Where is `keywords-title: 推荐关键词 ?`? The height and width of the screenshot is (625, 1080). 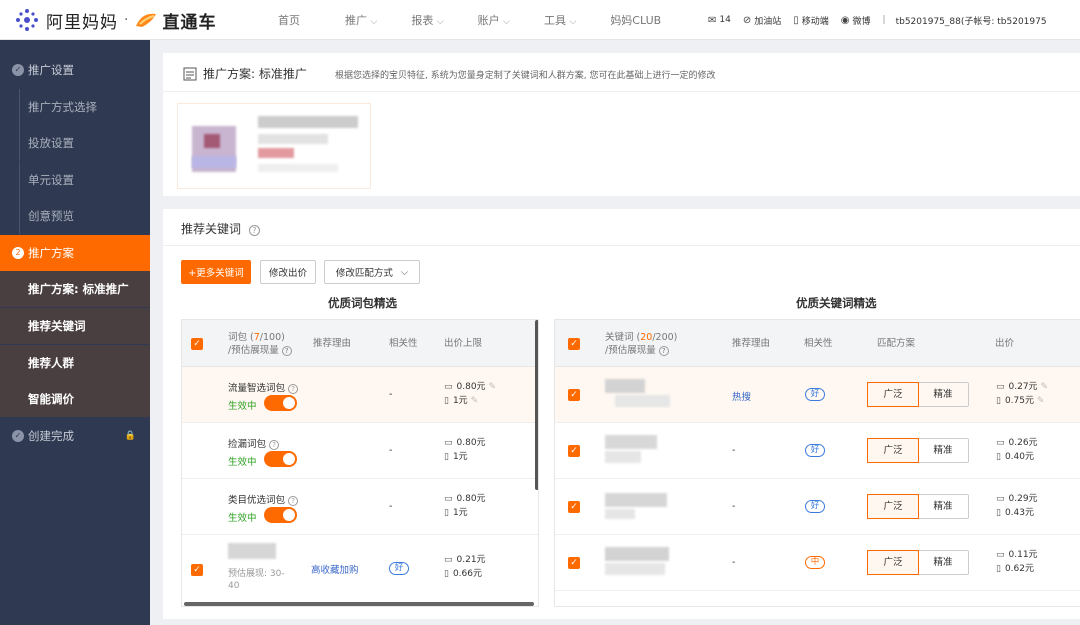 keywords-title: 推荐关键词 ? is located at coordinates (220, 228).